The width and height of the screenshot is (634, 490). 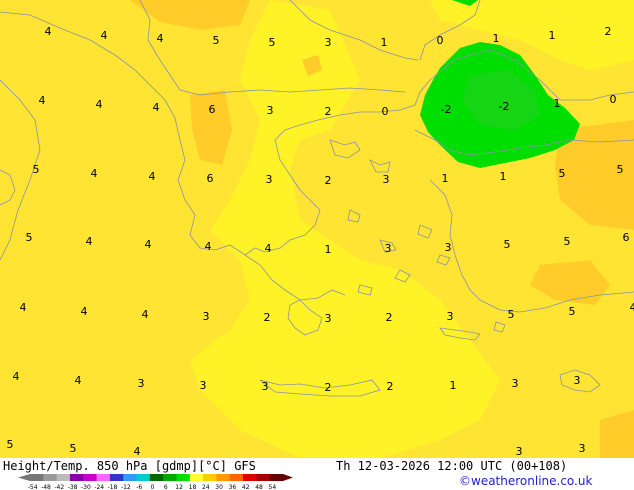 What do you see at coordinates (126, 487) in the screenshot?
I see `colorbar-label: -12` at bounding box center [126, 487].